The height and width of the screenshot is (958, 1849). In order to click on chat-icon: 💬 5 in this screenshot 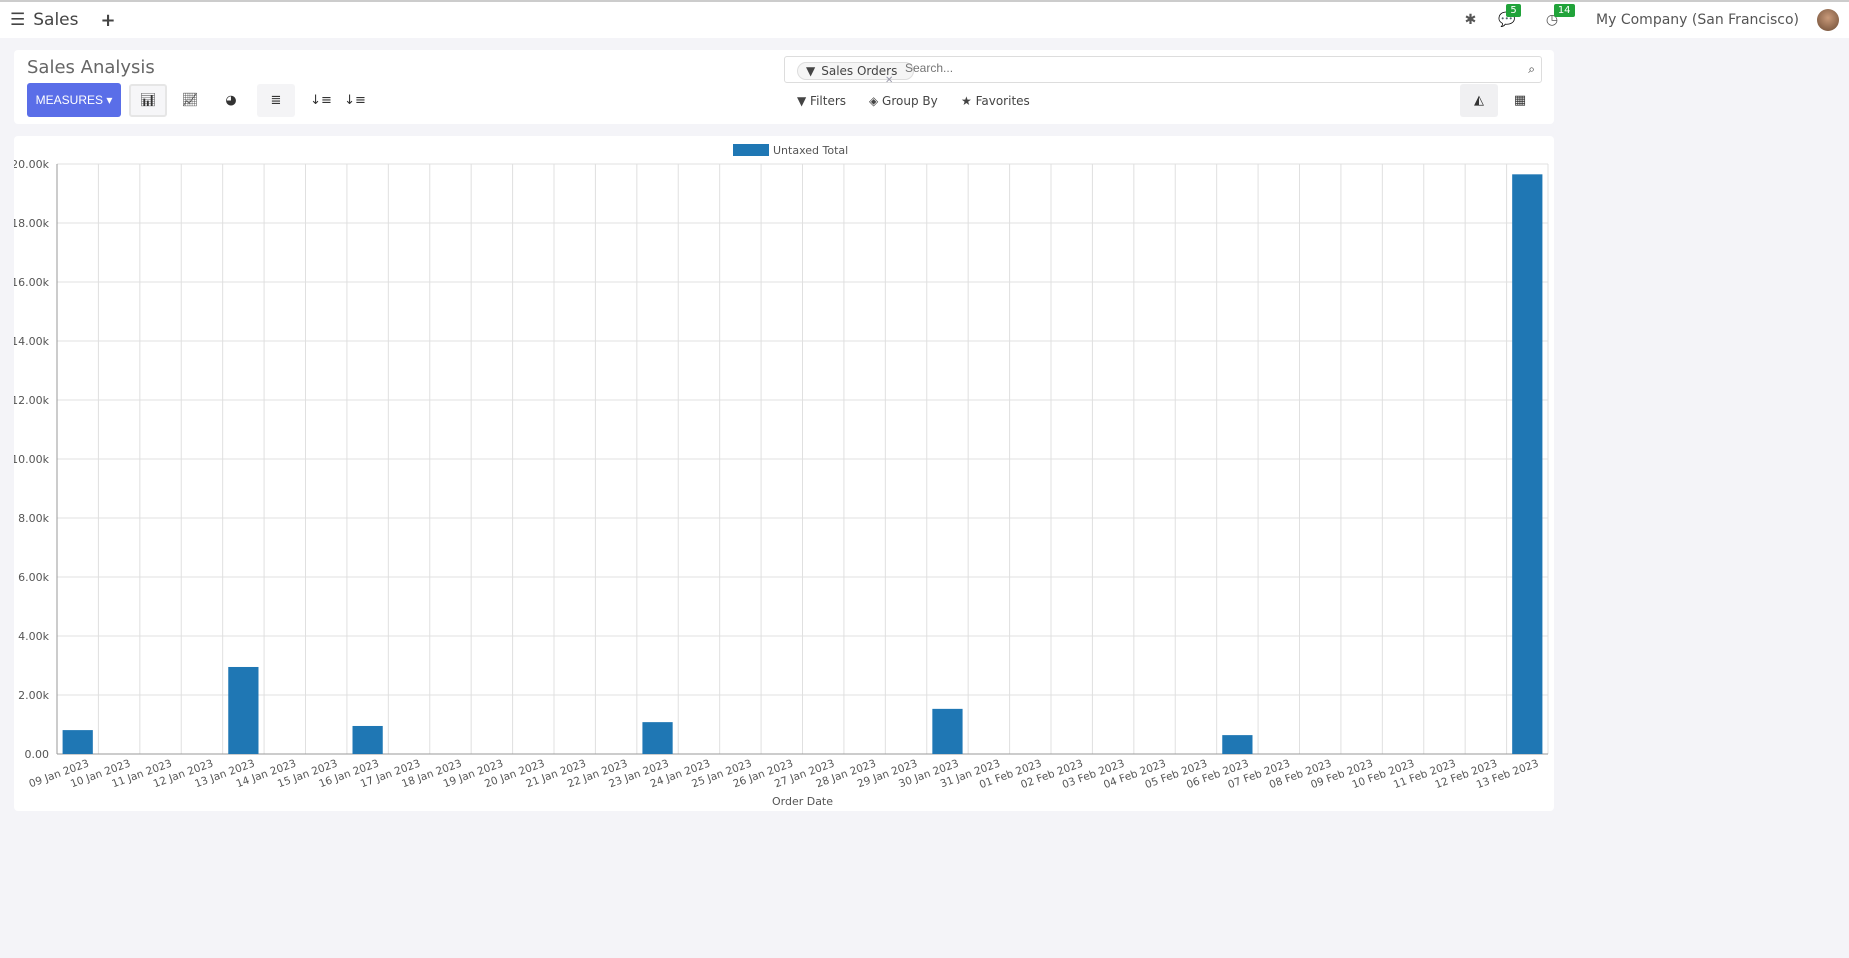, I will do `click(1509, 16)`.